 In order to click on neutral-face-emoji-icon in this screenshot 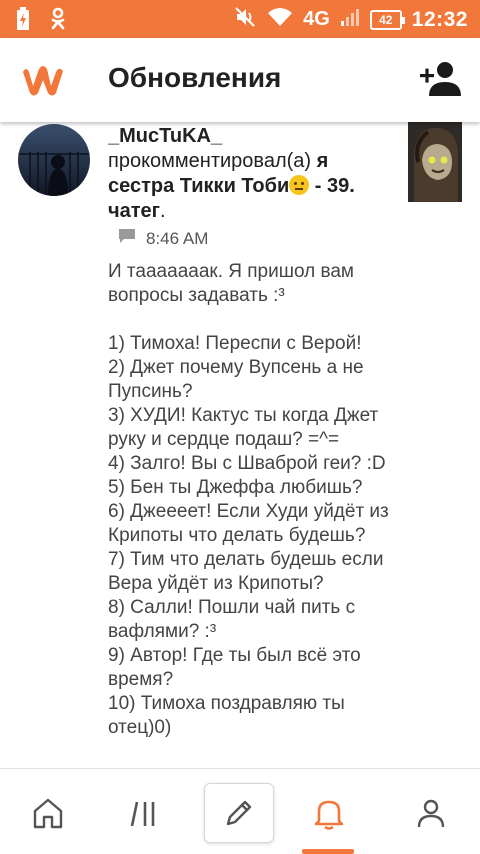, I will do `click(299, 185)`.